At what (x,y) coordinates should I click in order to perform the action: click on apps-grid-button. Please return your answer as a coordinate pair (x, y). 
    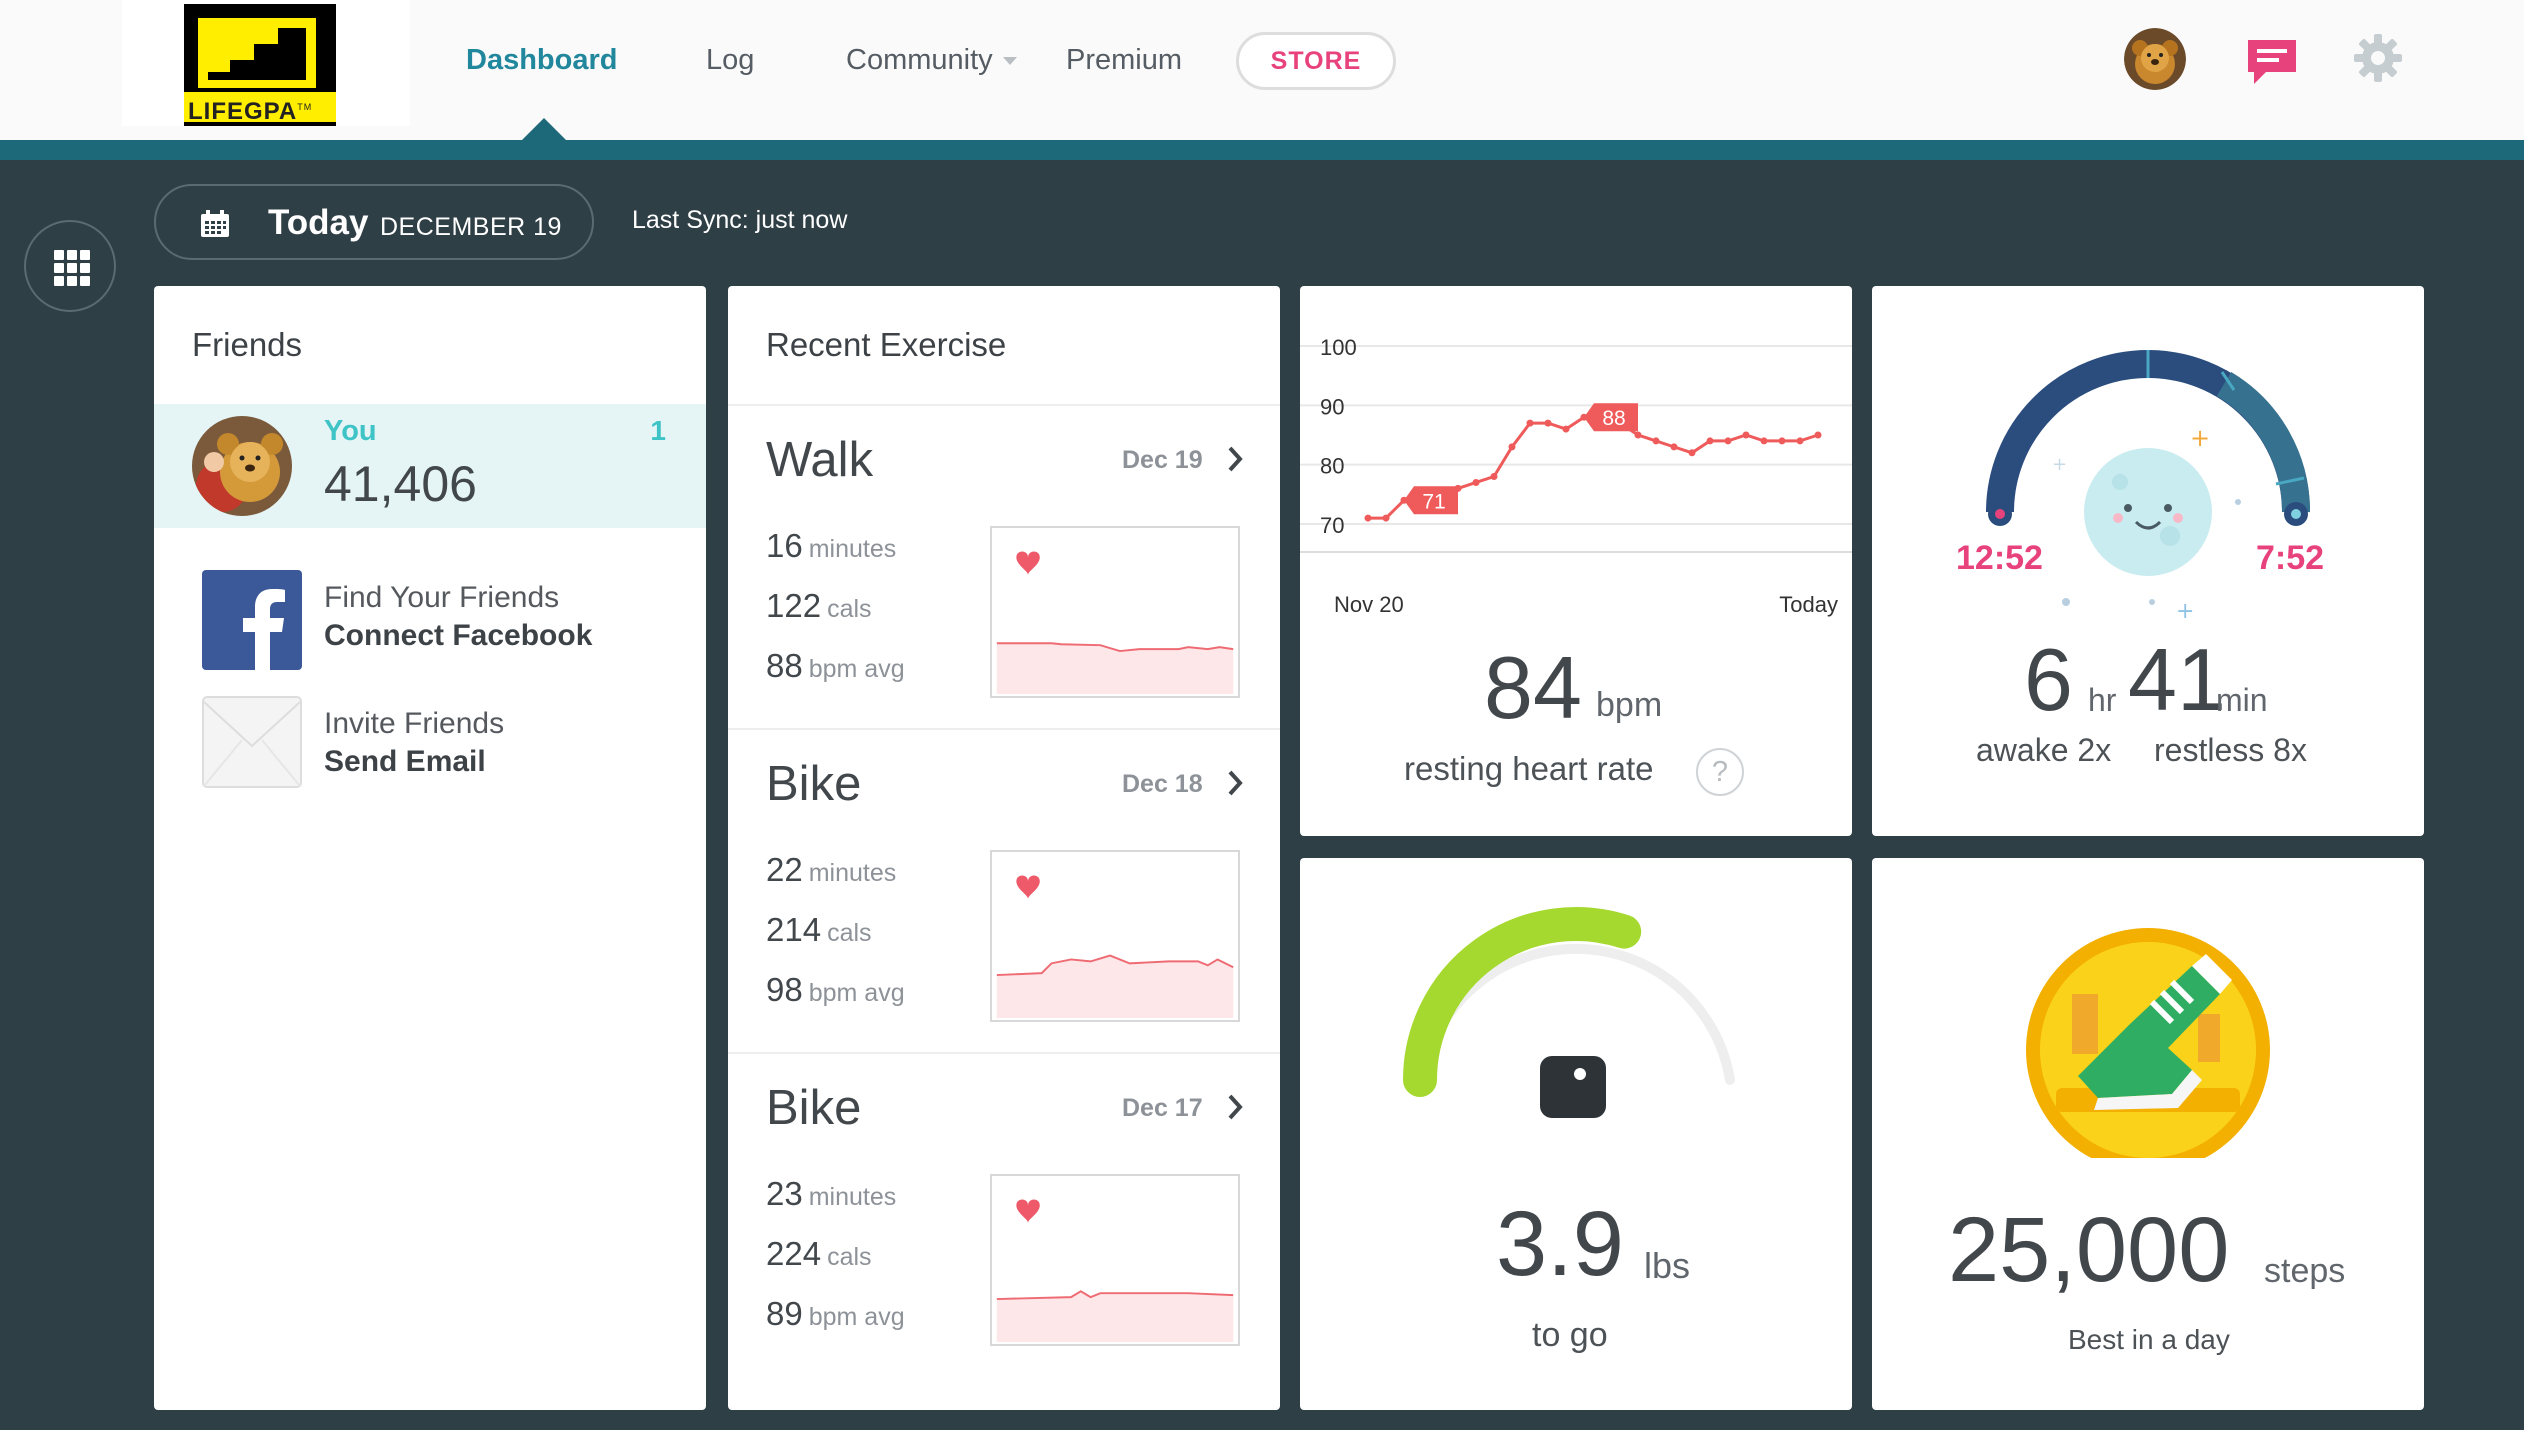
    Looking at the image, I should click on (70, 266).